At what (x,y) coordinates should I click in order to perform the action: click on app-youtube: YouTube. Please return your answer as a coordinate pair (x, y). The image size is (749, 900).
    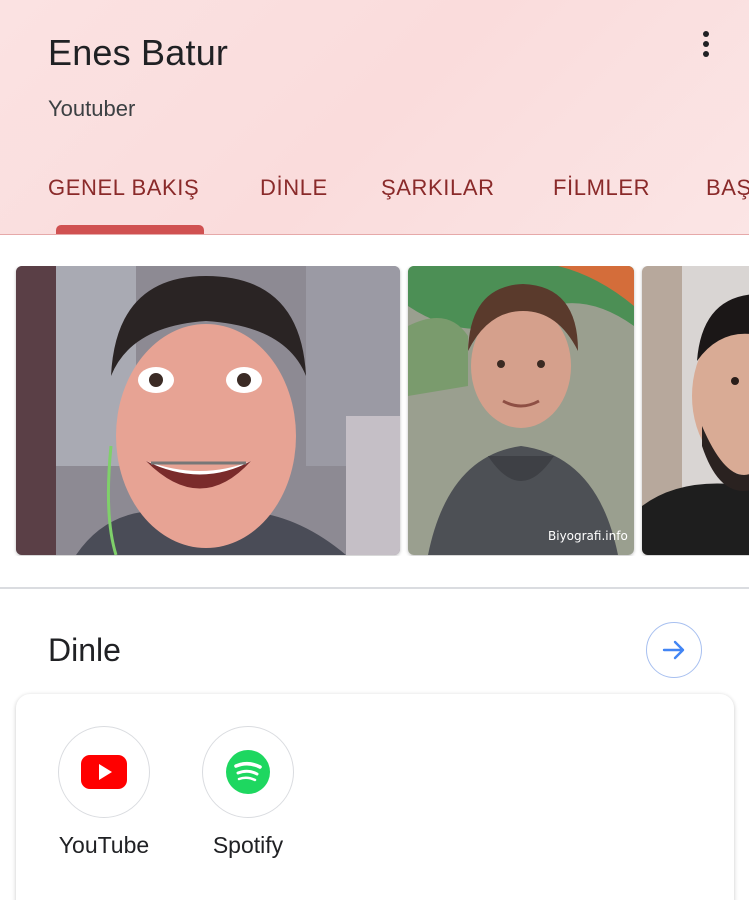
    Looking at the image, I should click on (104, 792).